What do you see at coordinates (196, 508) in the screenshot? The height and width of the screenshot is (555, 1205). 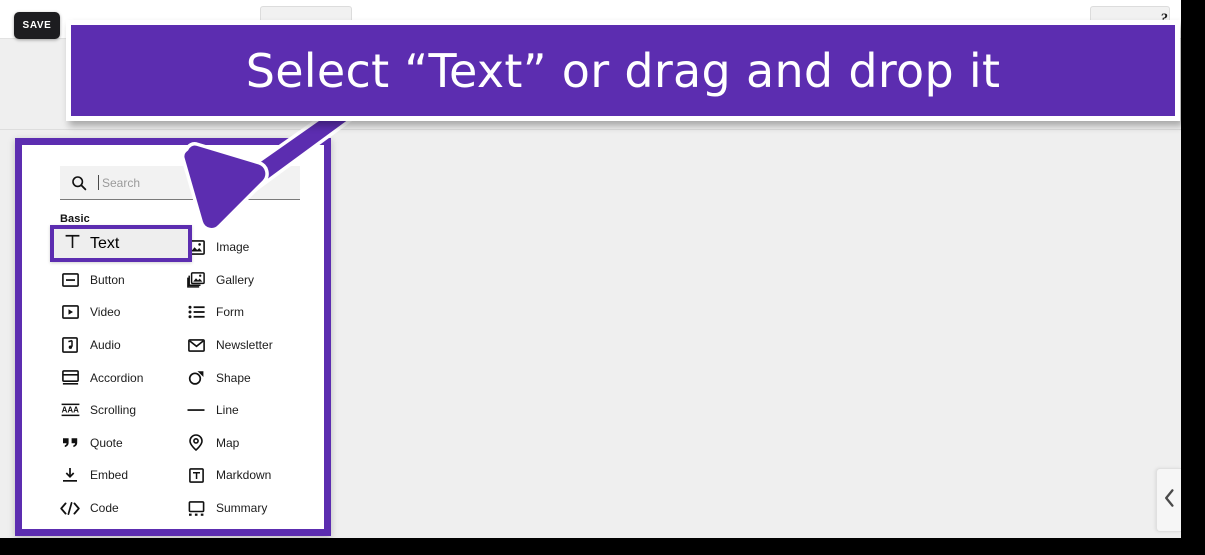 I see `summary-icon` at bounding box center [196, 508].